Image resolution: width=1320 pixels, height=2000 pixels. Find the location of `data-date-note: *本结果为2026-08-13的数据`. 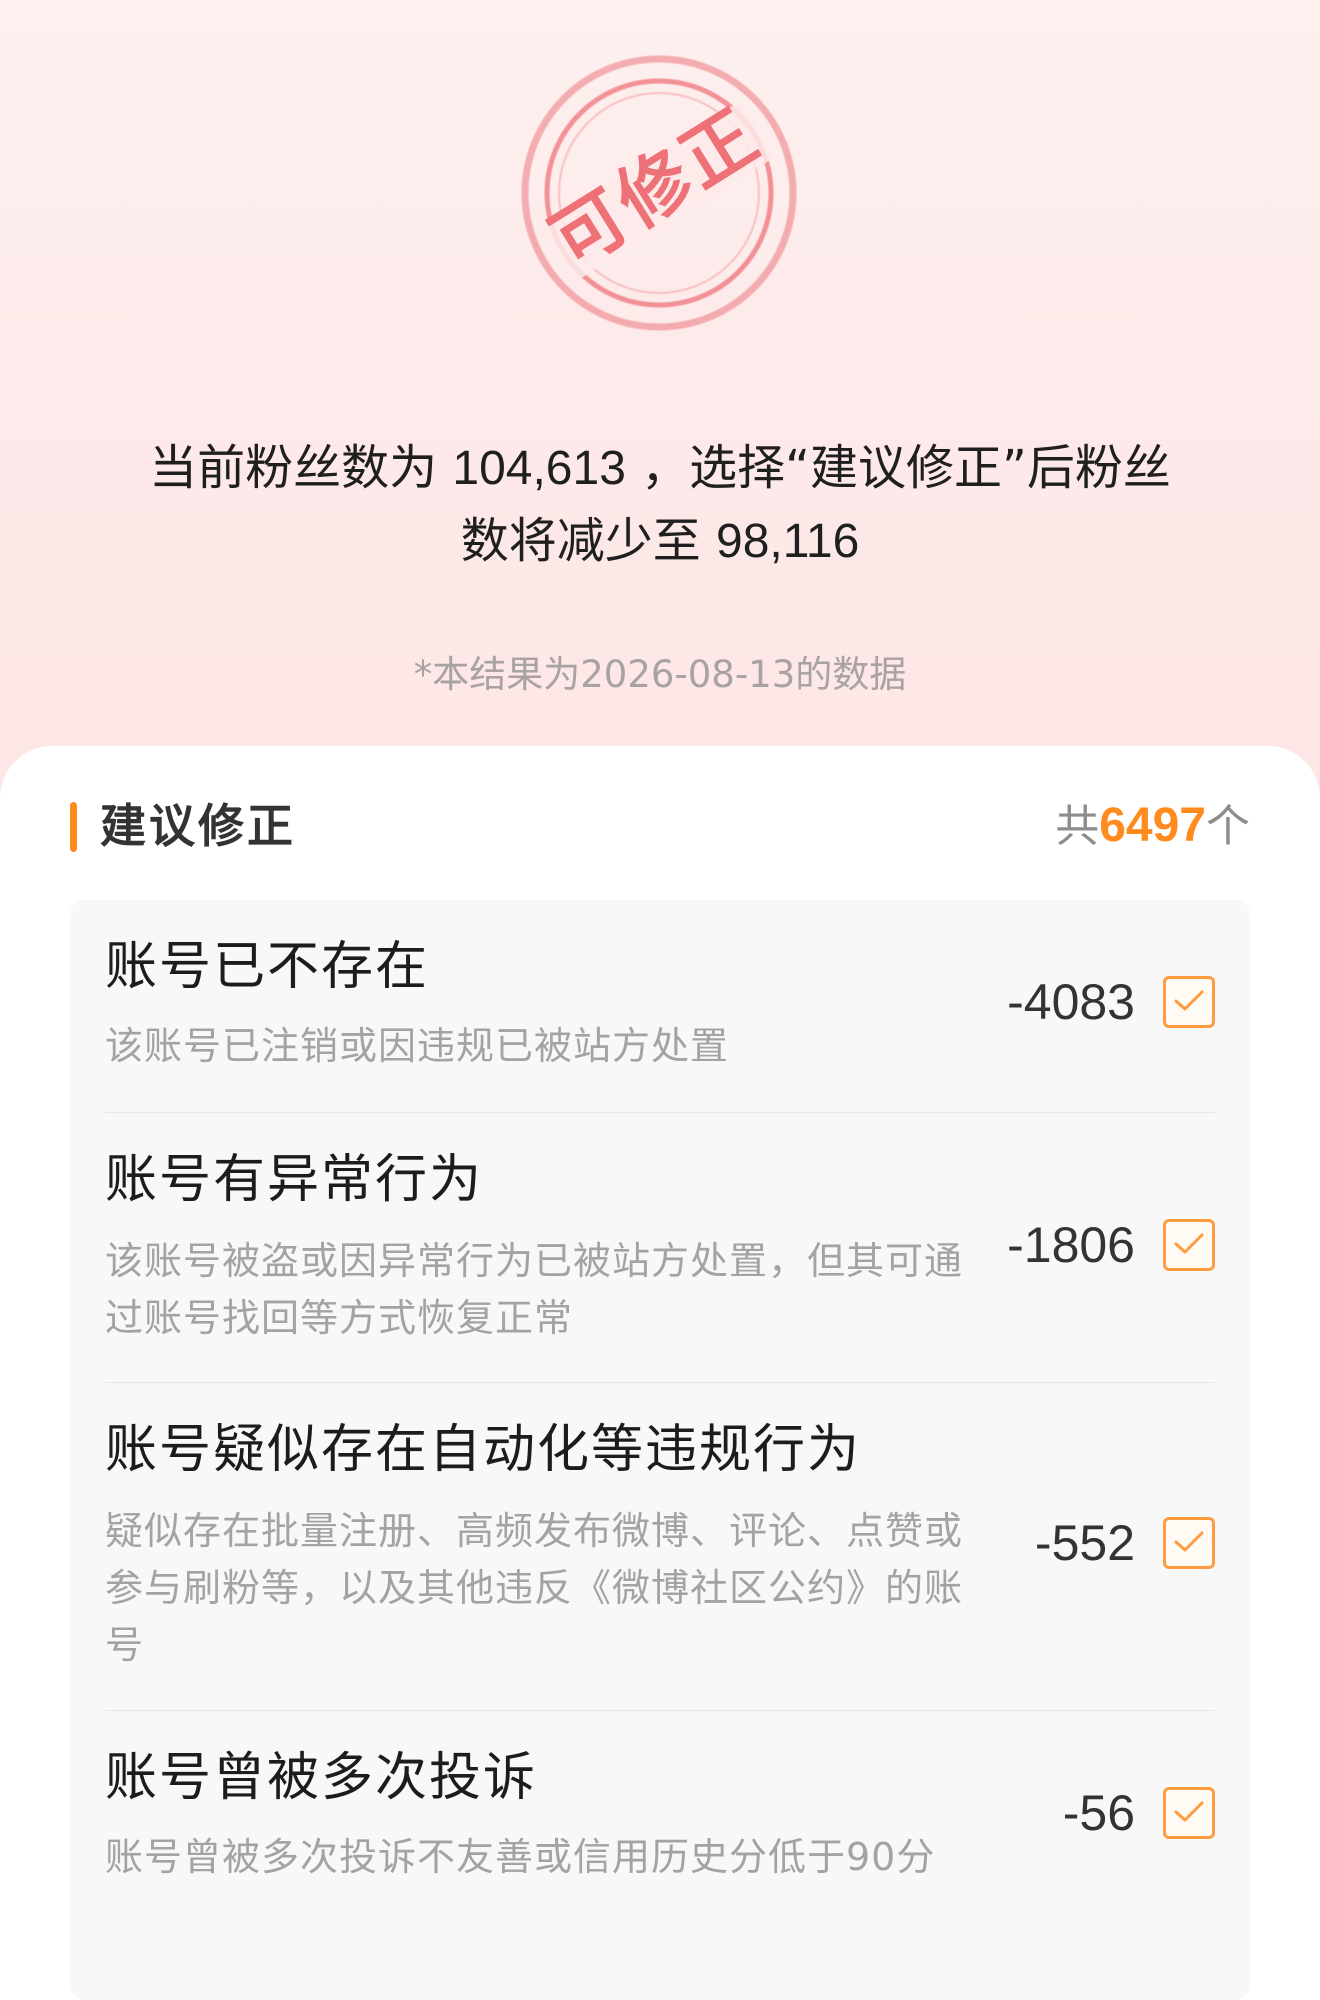

data-date-note: *本结果为2026-08-13的数据 is located at coordinates (660, 674).